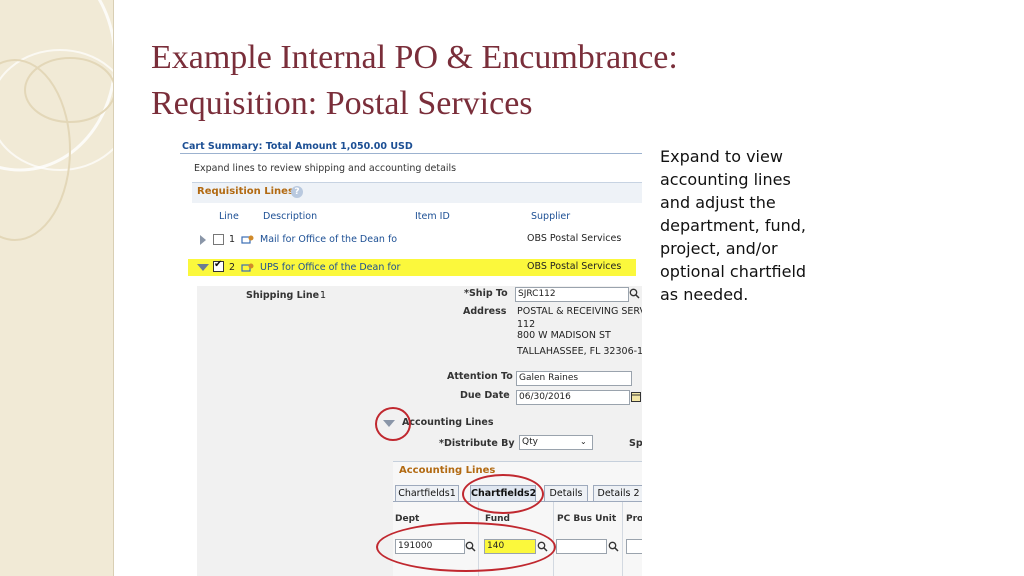 This screenshot has height=576, width=1024. I want to click on line-checkbox, so click(218, 239).